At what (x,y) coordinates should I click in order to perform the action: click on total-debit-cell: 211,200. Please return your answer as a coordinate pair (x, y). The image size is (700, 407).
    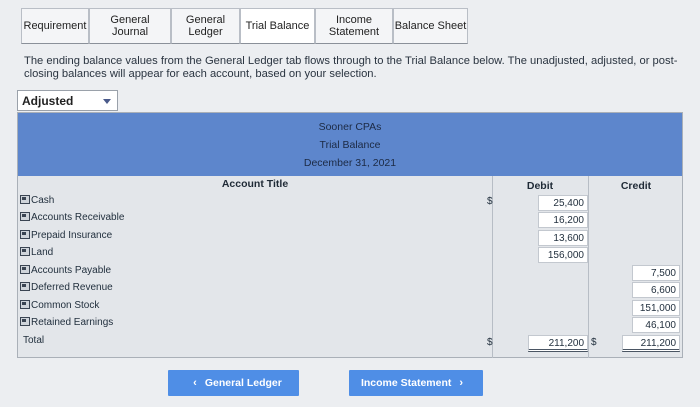
    Looking at the image, I should click on (558, 343).